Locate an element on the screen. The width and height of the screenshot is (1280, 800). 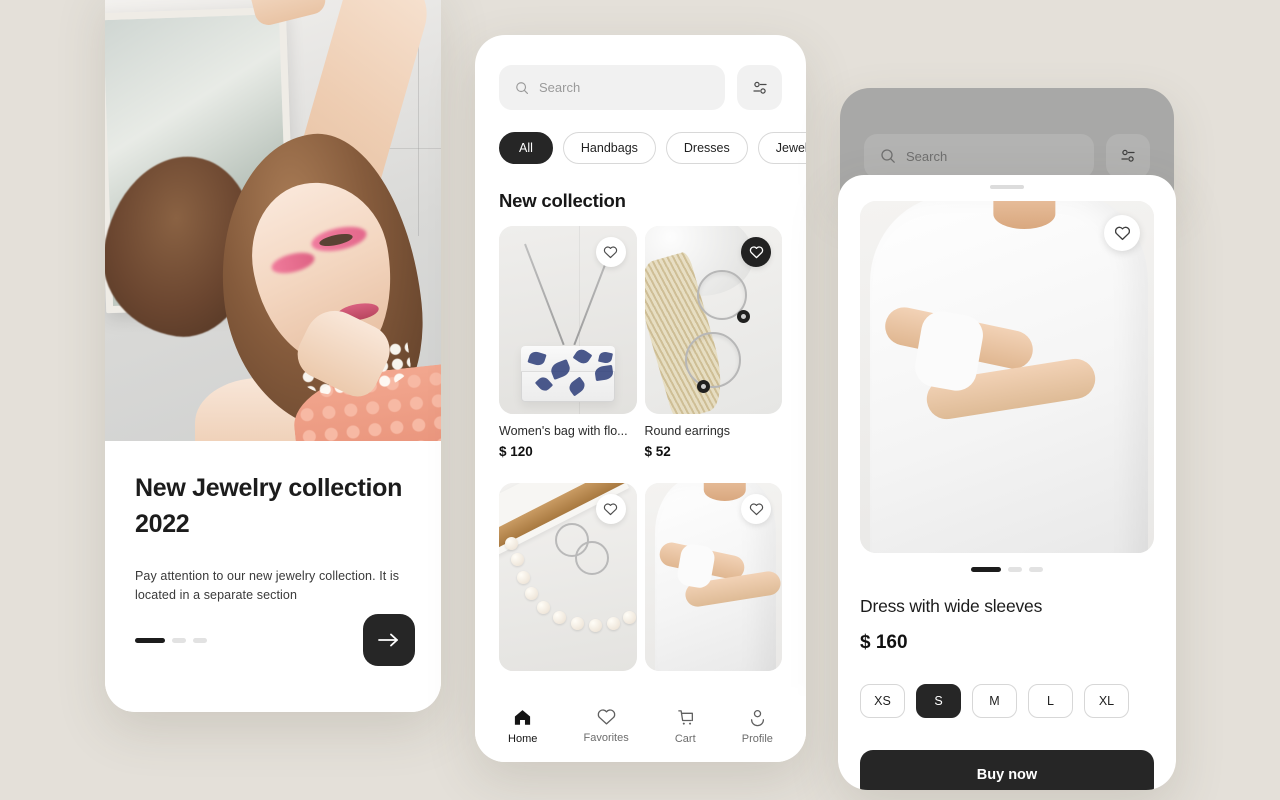
dimmed-search-input: Search is located at coordinates (979, 156).